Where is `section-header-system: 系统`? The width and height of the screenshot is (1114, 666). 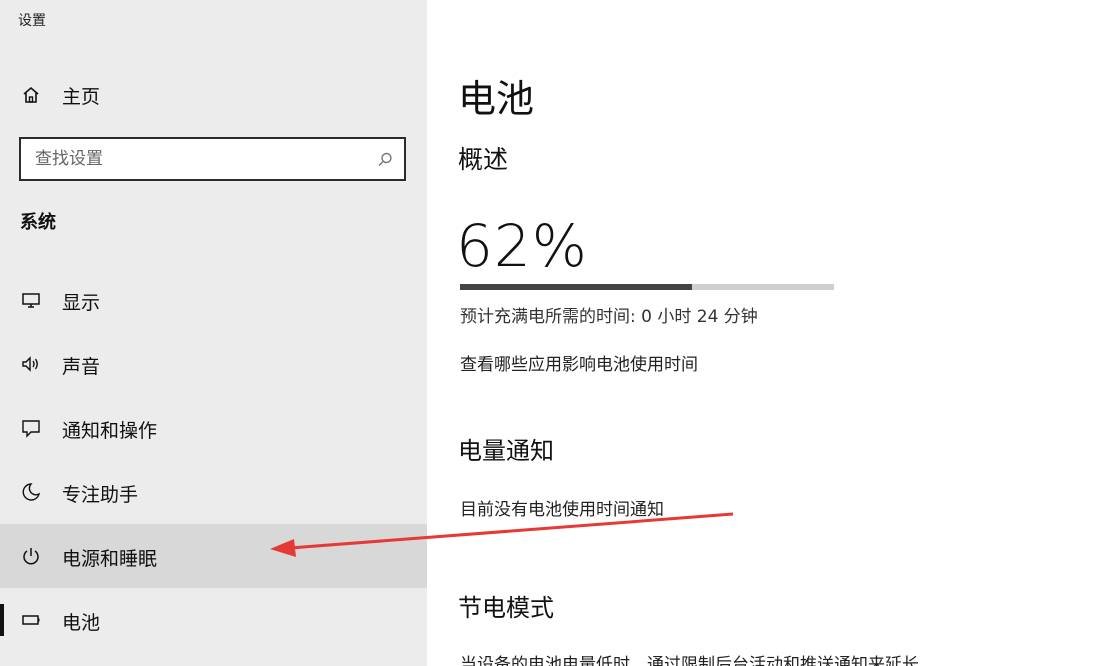
section-header-system: 系统 is located at coordinates (38, 222).